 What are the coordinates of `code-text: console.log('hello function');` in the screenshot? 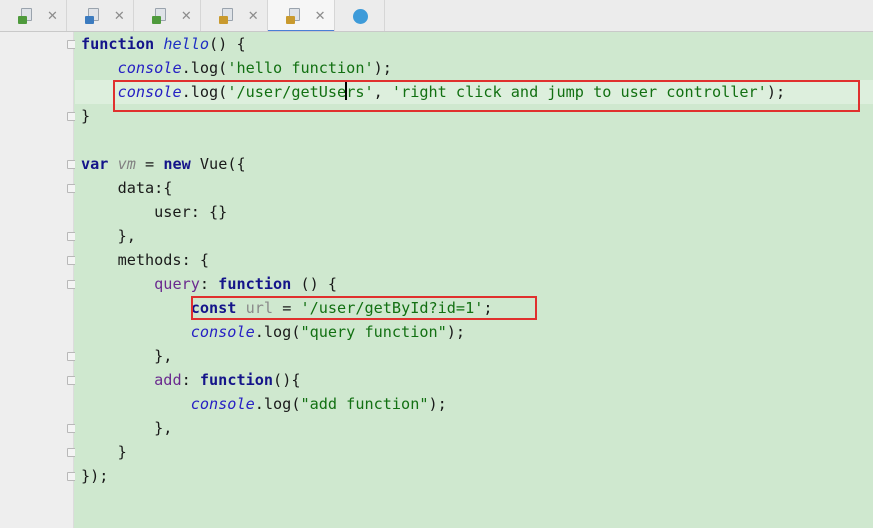 It's located at (236, 68).